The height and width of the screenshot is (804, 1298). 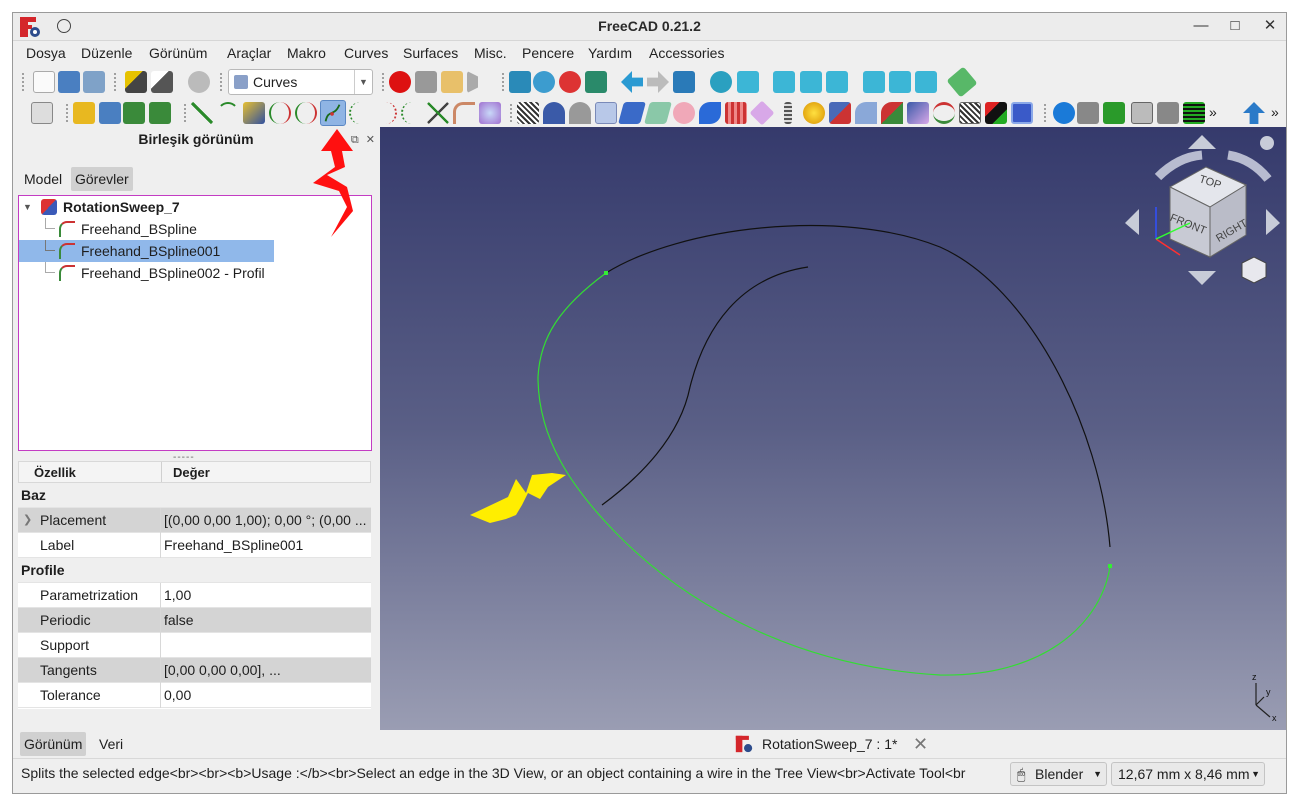 I want to click on rotate-right-arrow-icon, so click(x=1249, y=166).